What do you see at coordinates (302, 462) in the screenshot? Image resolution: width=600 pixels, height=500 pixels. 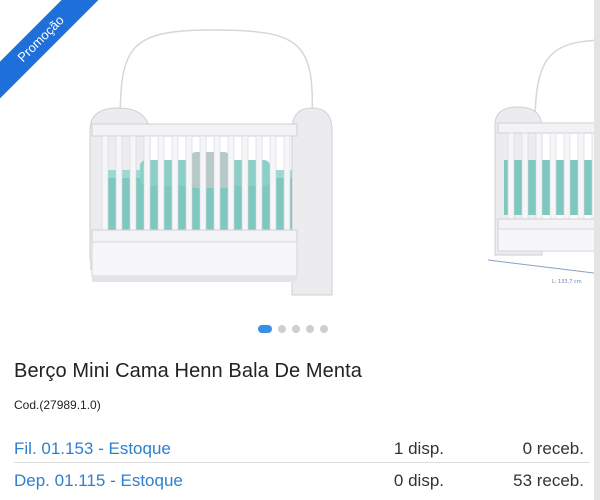 I see `stock-divider` at bounding box center [302, 462].